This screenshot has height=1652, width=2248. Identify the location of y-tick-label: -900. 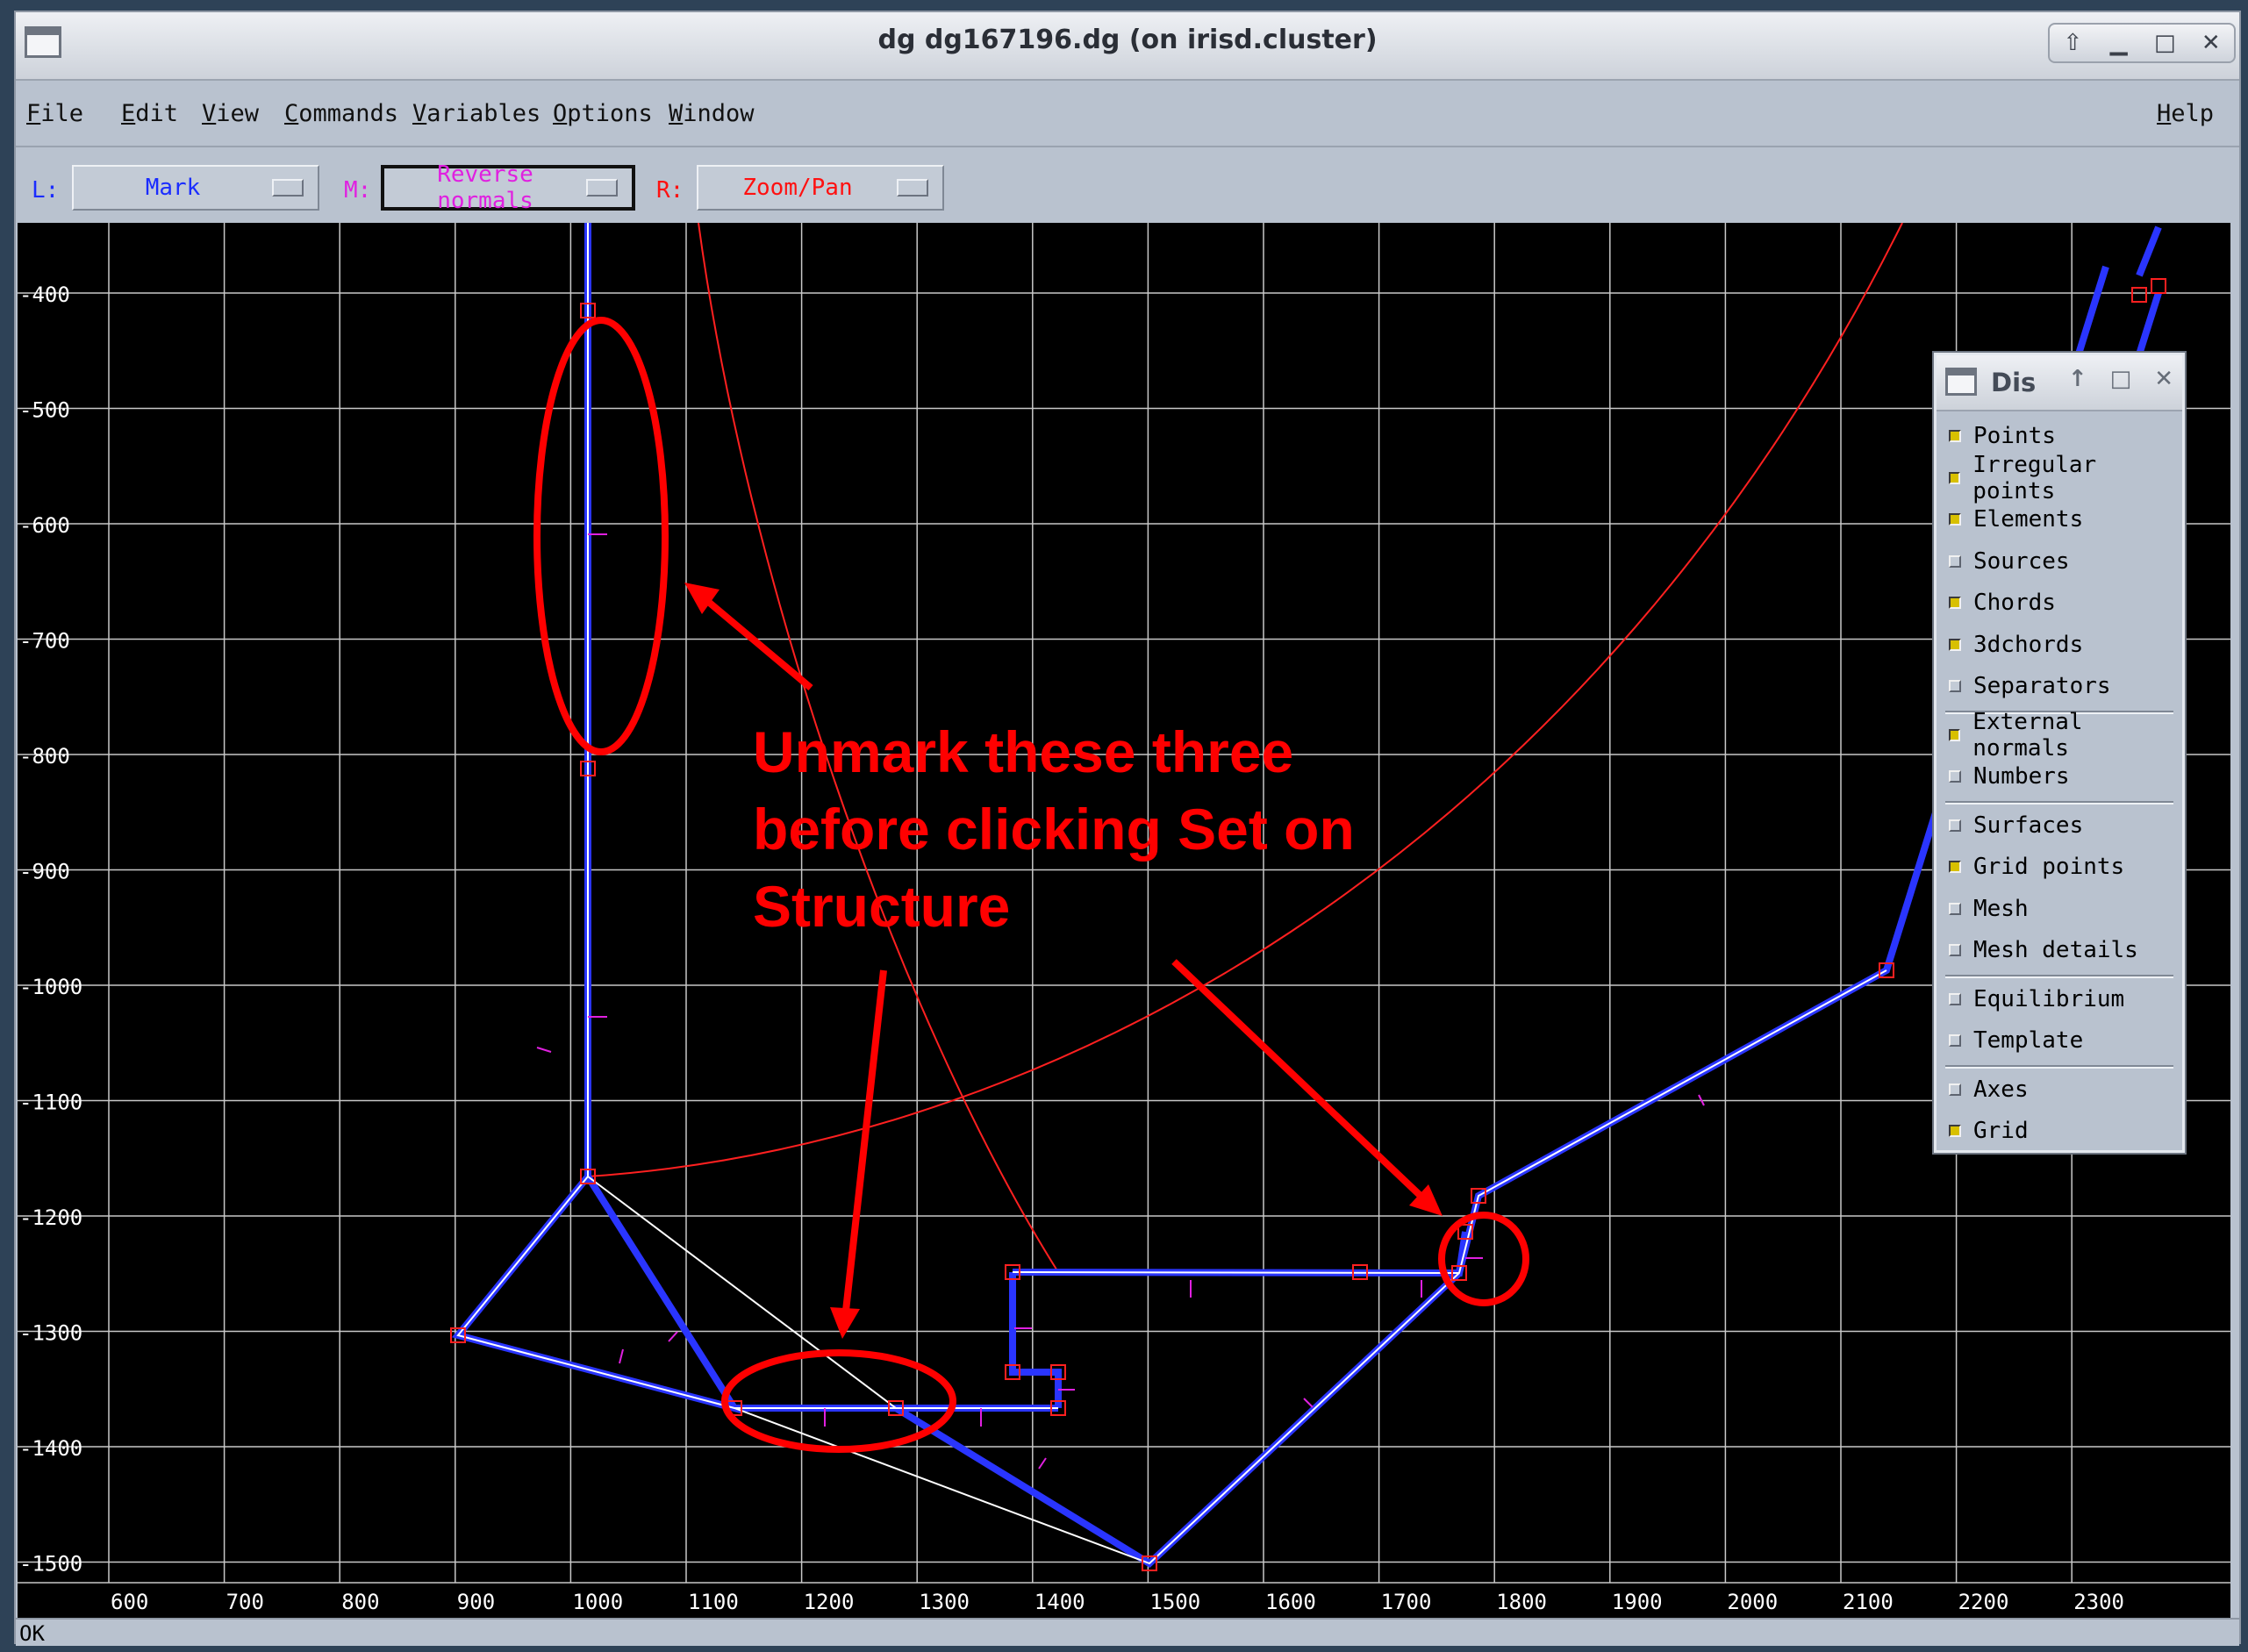
(44, 872).